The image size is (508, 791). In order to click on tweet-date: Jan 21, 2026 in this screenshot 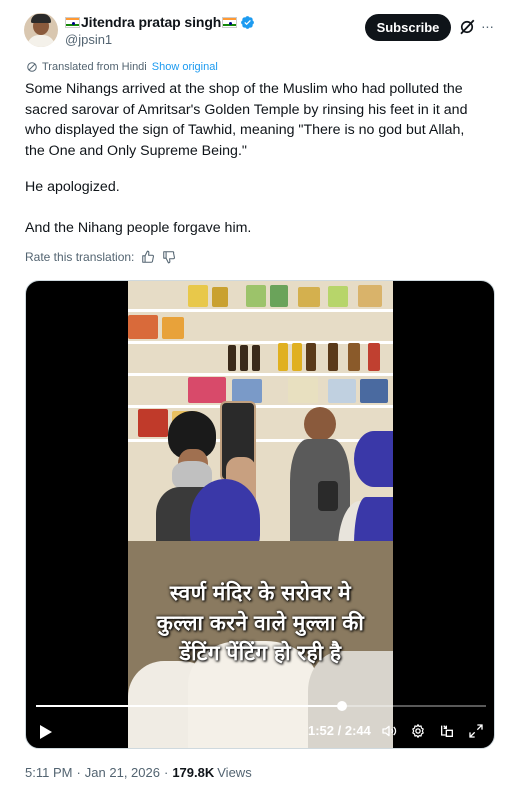, I will do `click(122, 772)`.